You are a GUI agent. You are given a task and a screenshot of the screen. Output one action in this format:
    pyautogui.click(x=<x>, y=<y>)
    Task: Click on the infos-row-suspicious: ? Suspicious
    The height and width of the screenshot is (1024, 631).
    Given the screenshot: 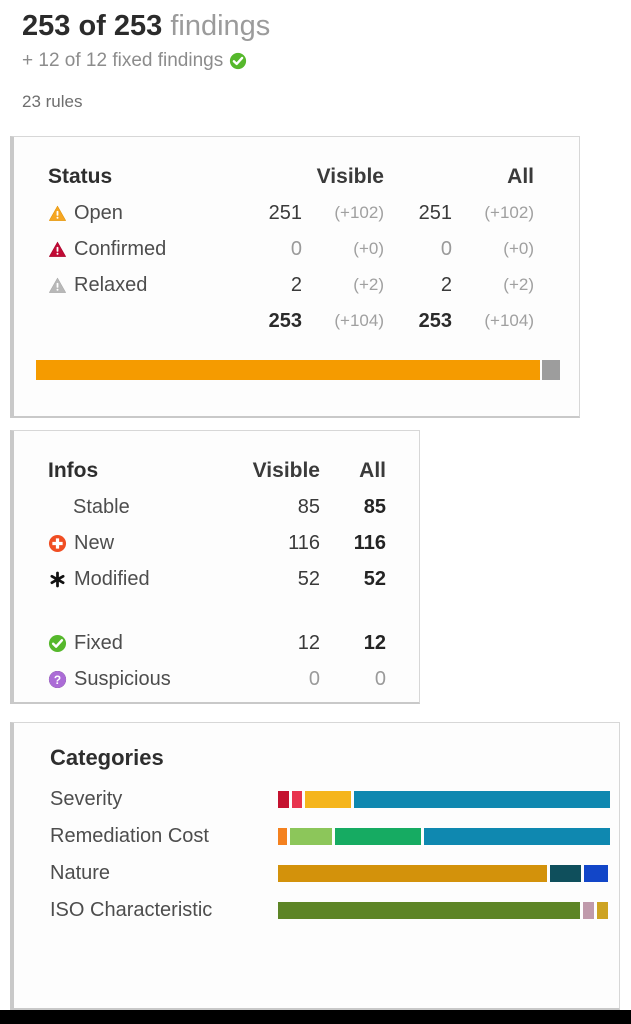 What is the action you would take?
    pyautogui.click(x=148, y=679)
    